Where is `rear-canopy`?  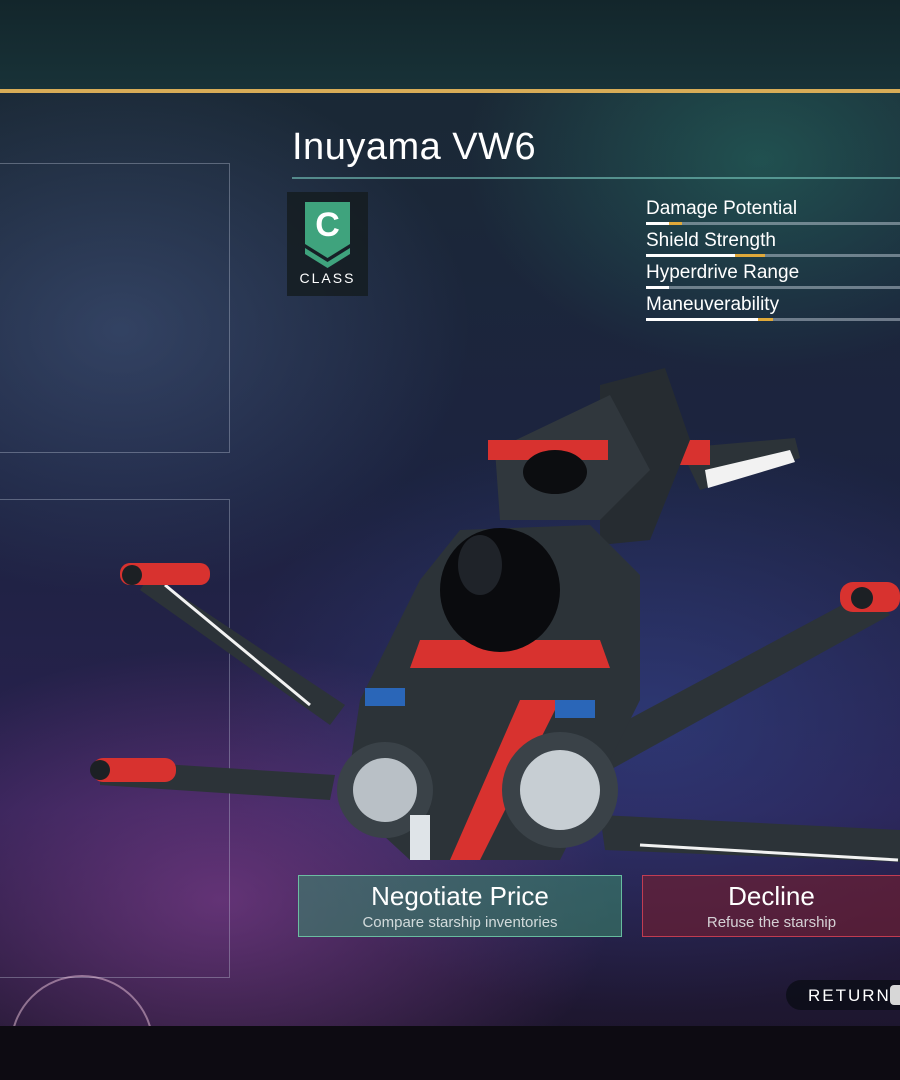 rear-canopy is located at coordinates (555, 472).